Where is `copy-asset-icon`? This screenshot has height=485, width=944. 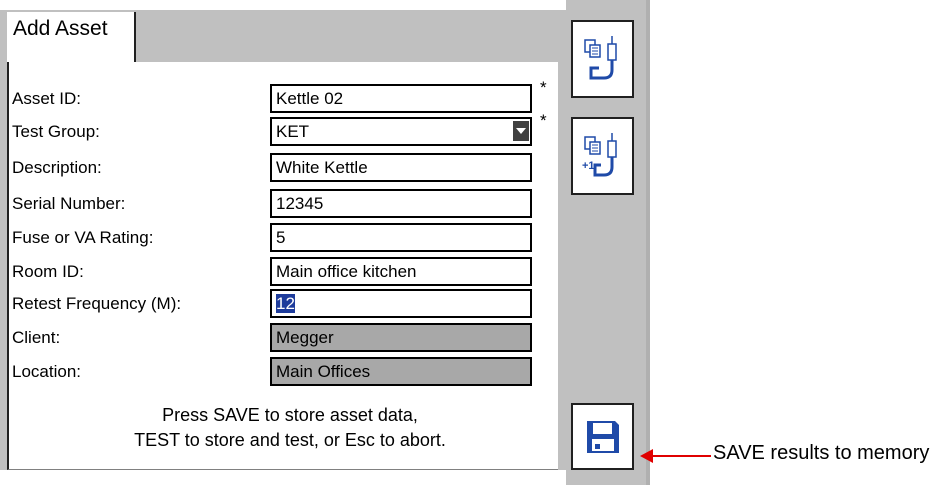 copy-asset-icon is located at coordinates (600, 58).